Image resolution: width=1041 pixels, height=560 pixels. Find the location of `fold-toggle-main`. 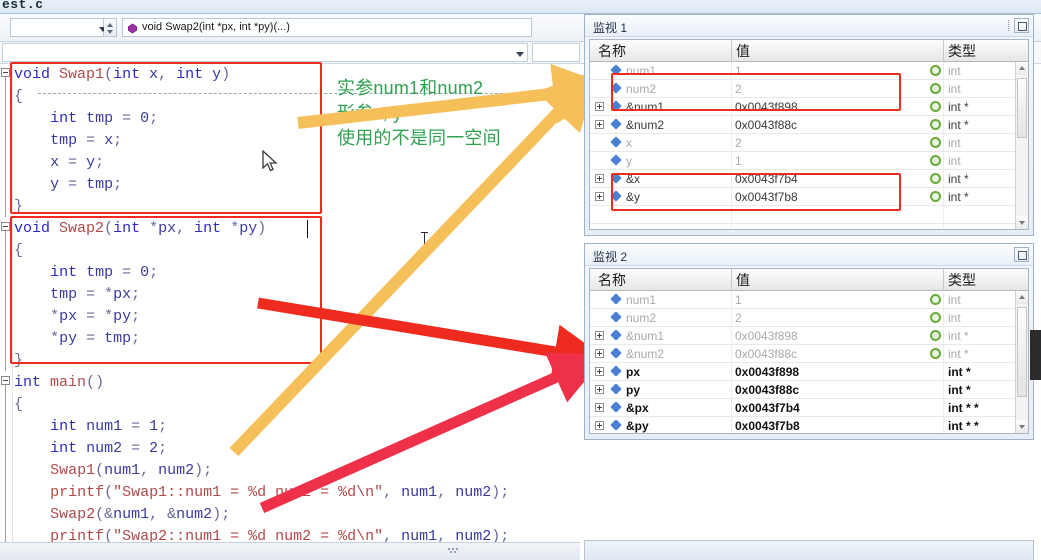

fold-toggle-main is located at coordinates (5, 380).